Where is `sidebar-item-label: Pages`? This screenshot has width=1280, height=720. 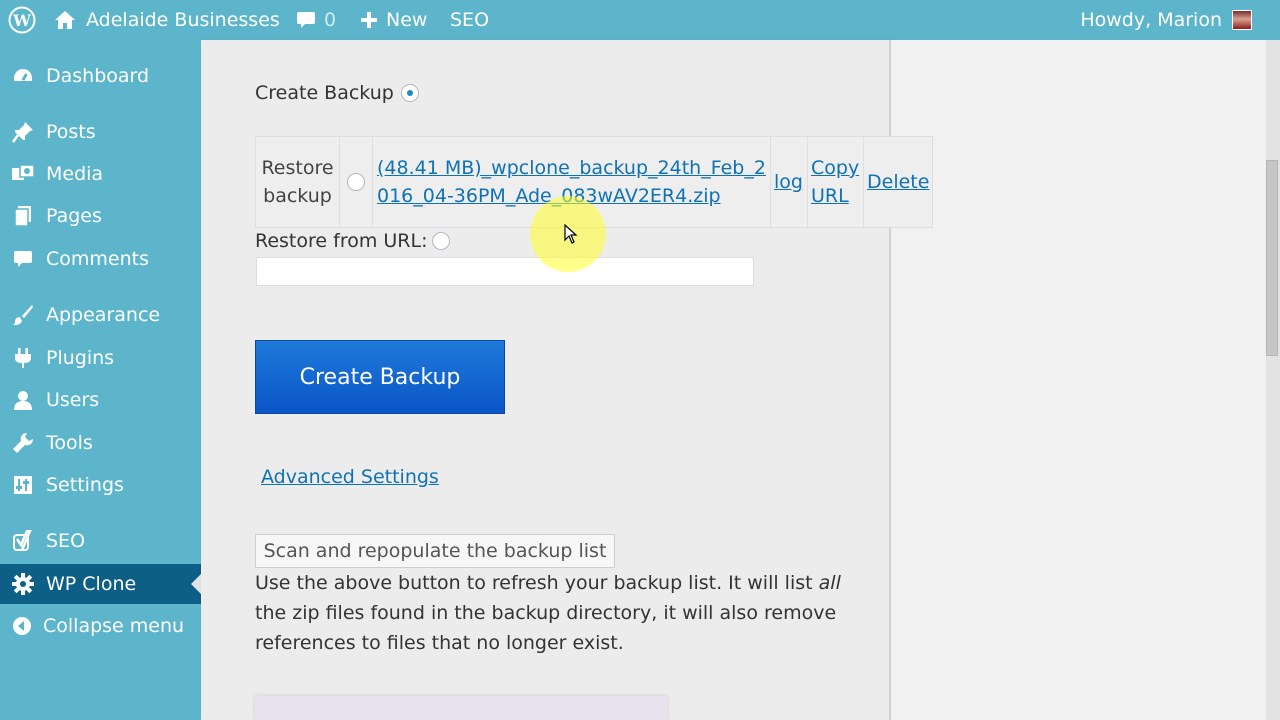 sidebar-item-label: Pages is located at coordinates (74, 216).